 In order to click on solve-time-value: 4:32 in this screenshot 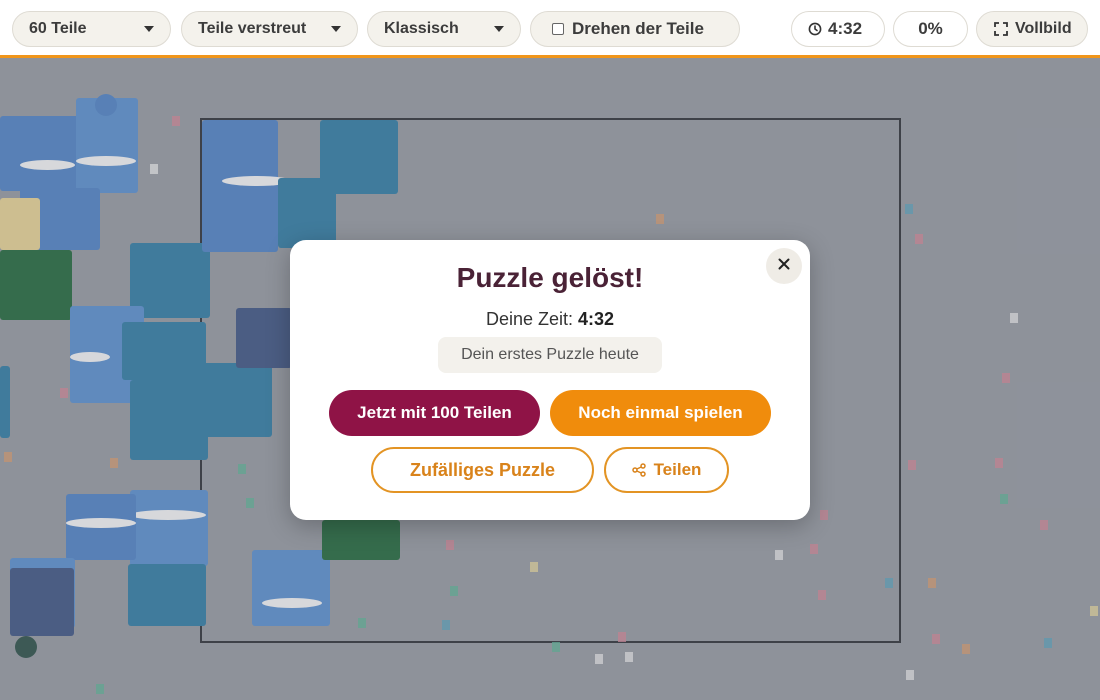, I will do `click(596, 319)`.